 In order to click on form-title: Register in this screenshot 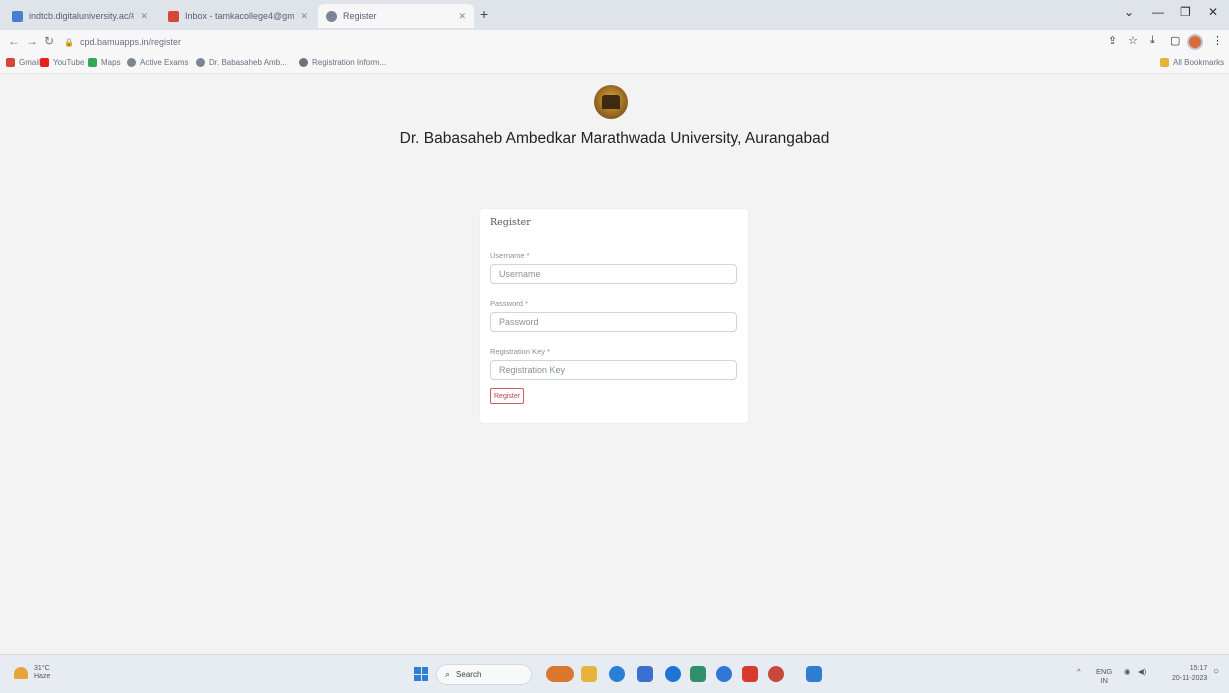, I will do `click(510, 222)`.